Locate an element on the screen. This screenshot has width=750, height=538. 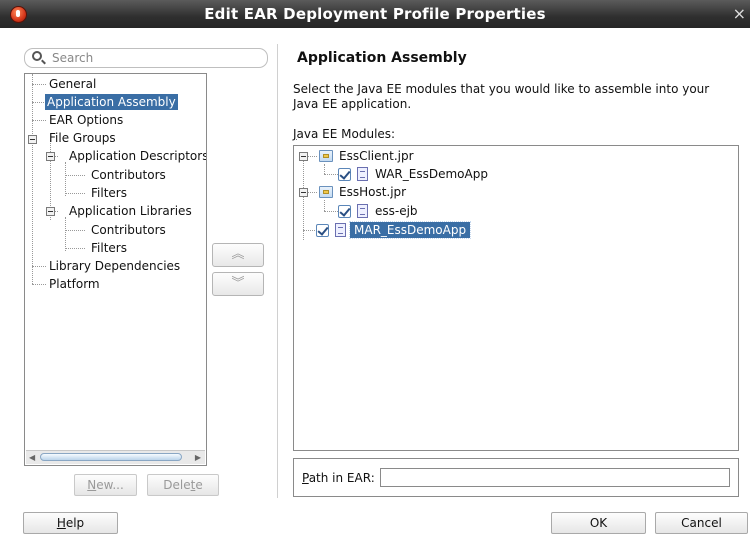
project-esshost: EssHost.jpr is located at coordinates (372, 192).